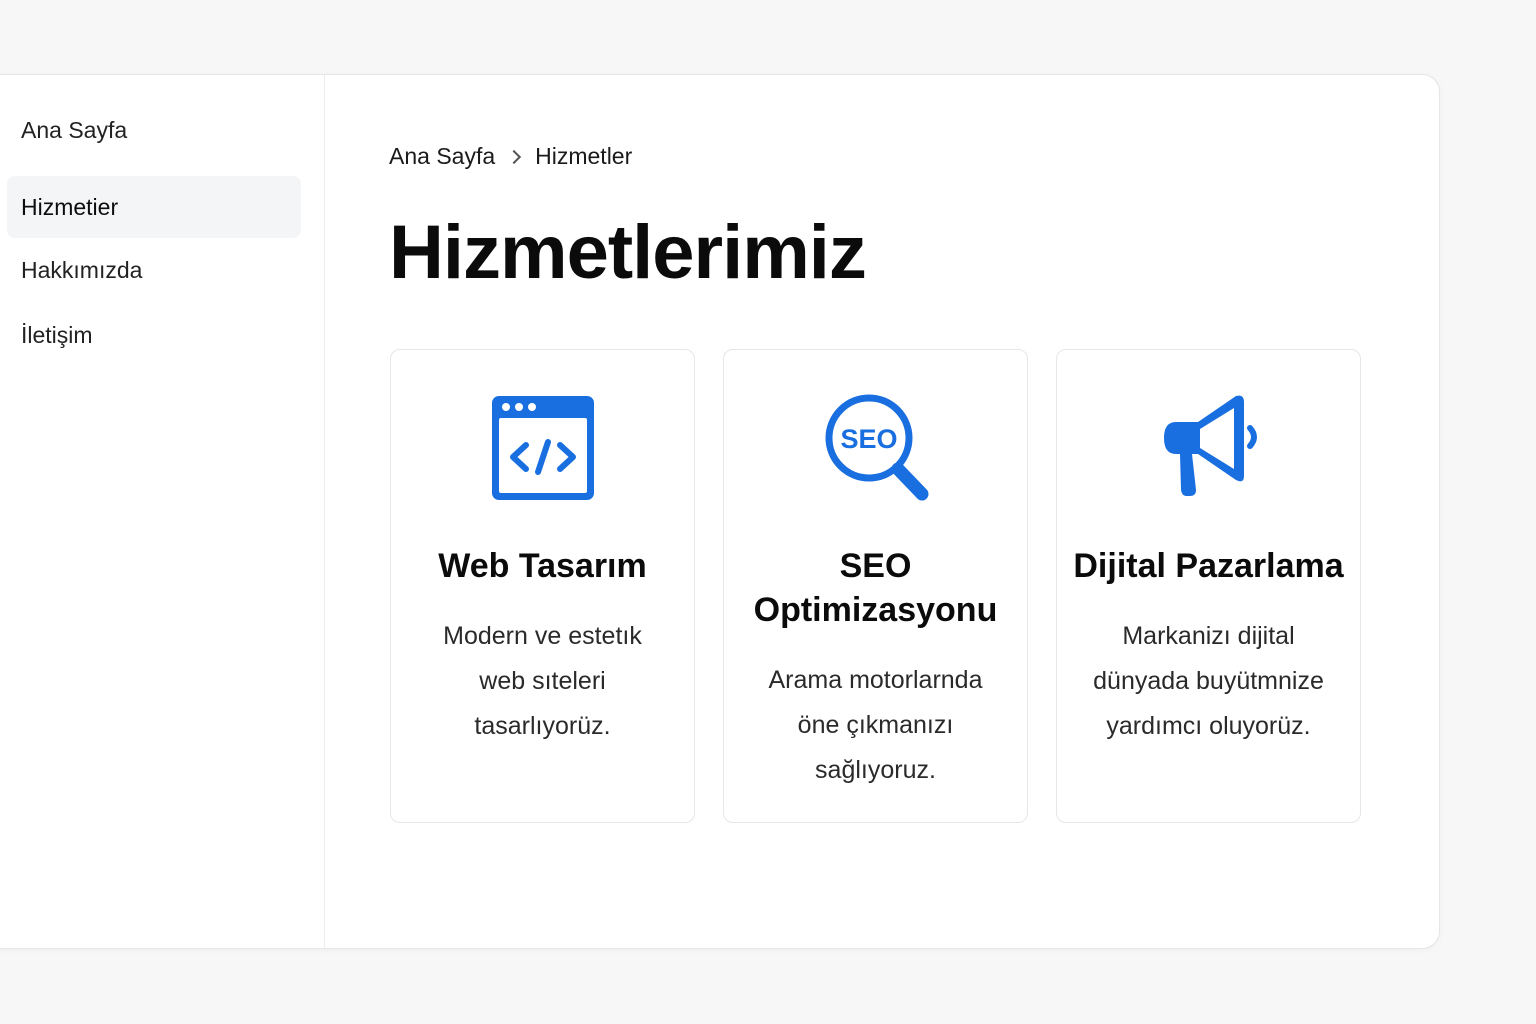 The image size is (1536, 1024). I want to click on sidebar-item-about: Hakkımızda, so click(154, 270).